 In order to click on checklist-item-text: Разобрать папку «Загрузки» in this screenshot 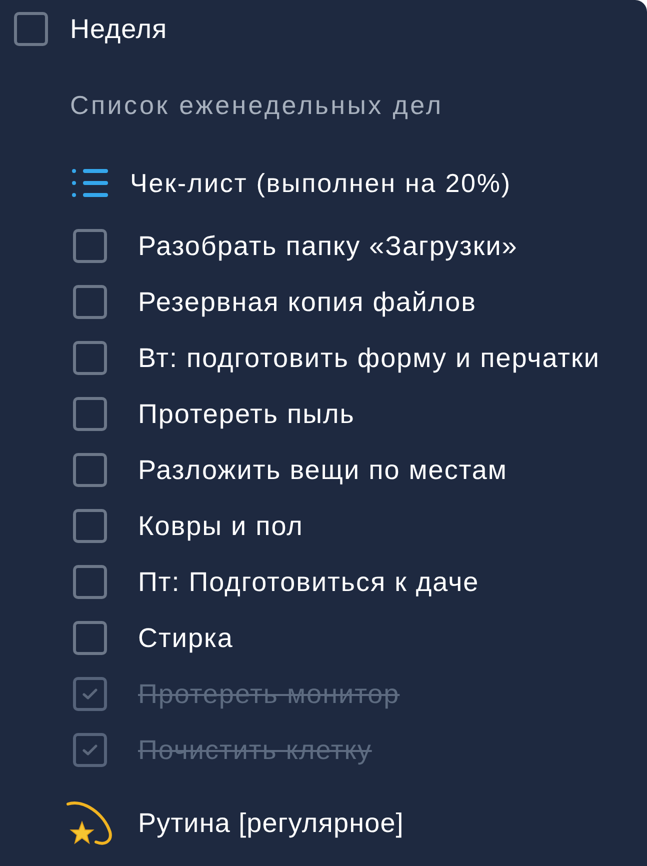, I will do `click(328, 246)`.